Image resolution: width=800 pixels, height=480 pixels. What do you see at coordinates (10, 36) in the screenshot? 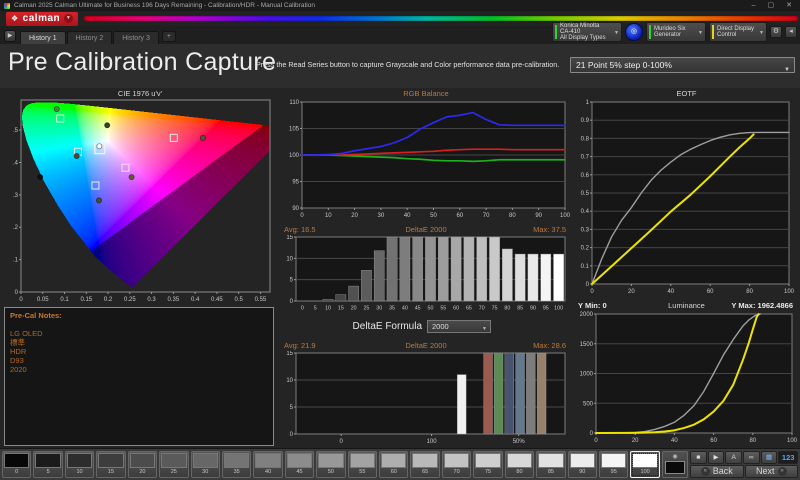
I see `history-panel-toggle: ▶` at bounding box center [10, 36].